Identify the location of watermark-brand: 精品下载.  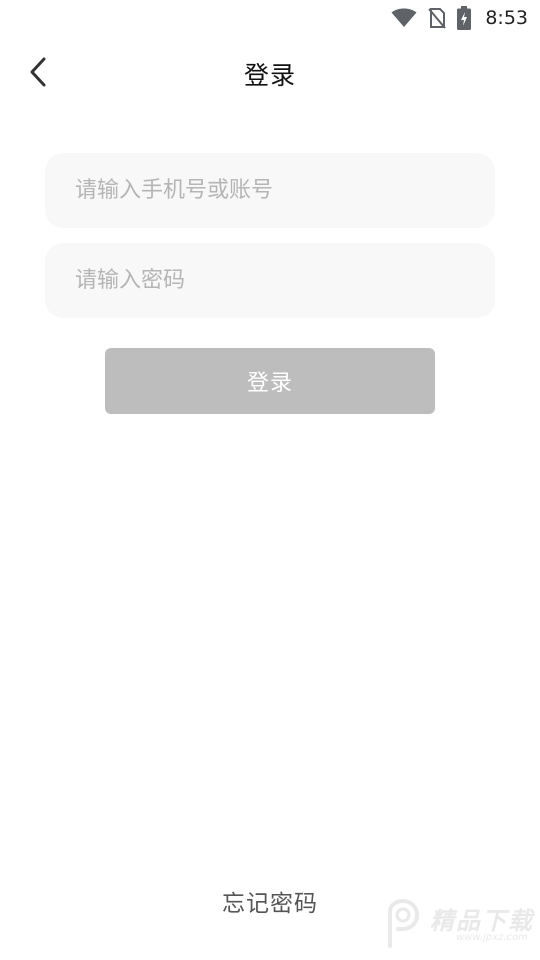
(482, 921).